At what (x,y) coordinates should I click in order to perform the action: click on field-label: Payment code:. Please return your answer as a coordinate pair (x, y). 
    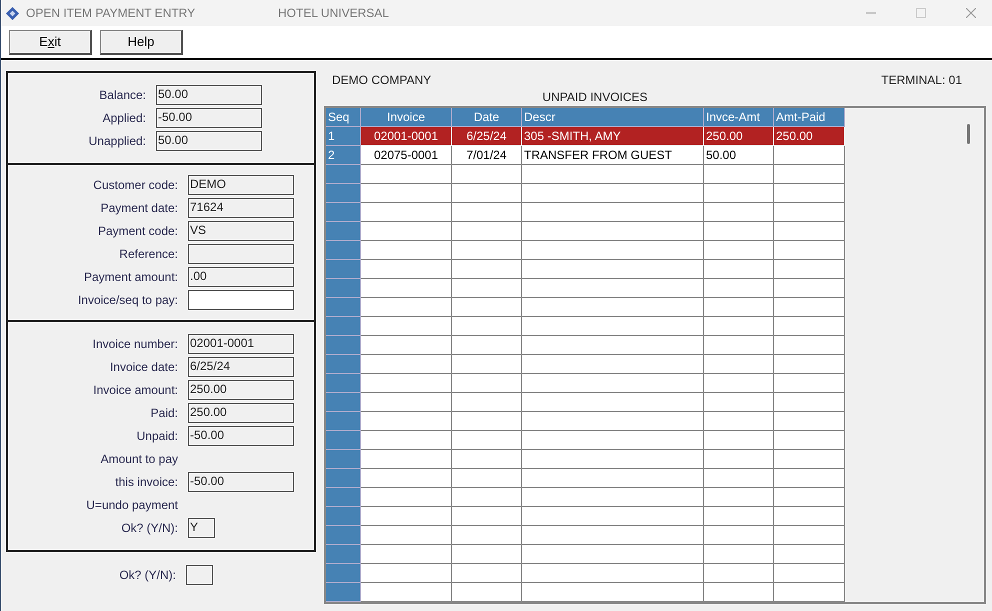
    Looking at the image, I should click on (137, 231).